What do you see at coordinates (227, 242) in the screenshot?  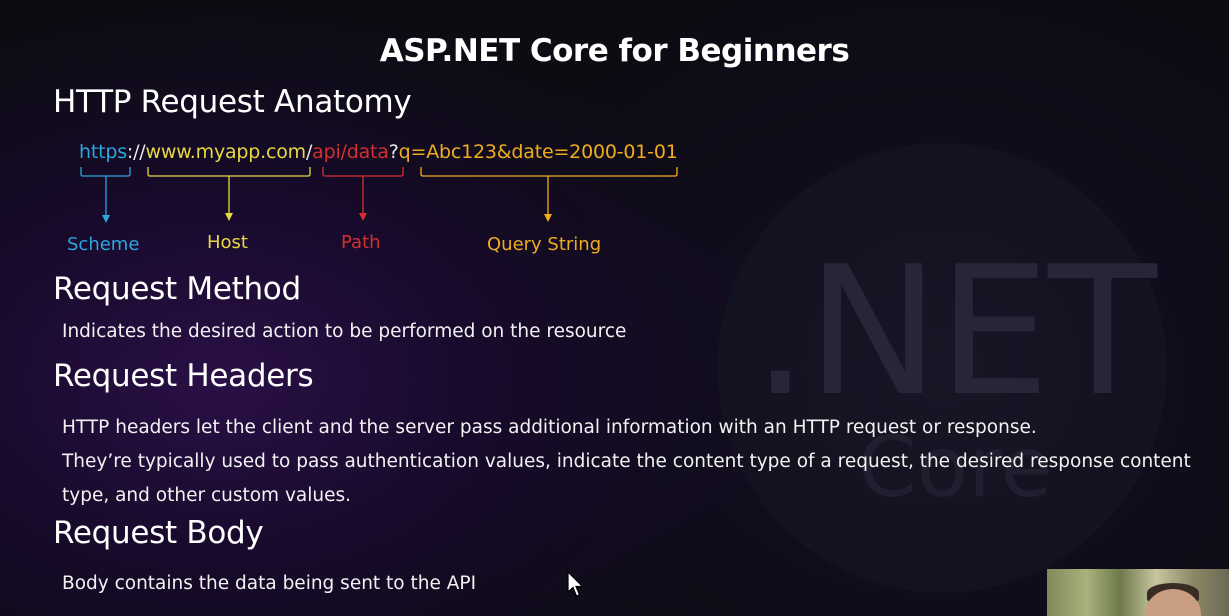 I see `label-host: Host` at bounding box center [227, 242].